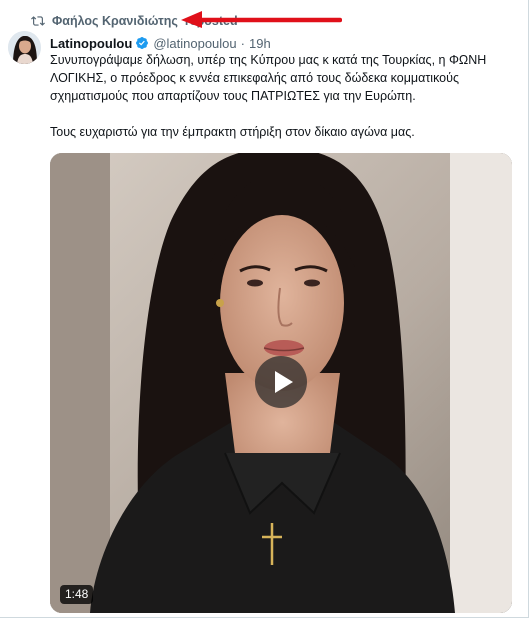 The image size is (532, 621). I want to click on repost-icon, so click(38, 21).